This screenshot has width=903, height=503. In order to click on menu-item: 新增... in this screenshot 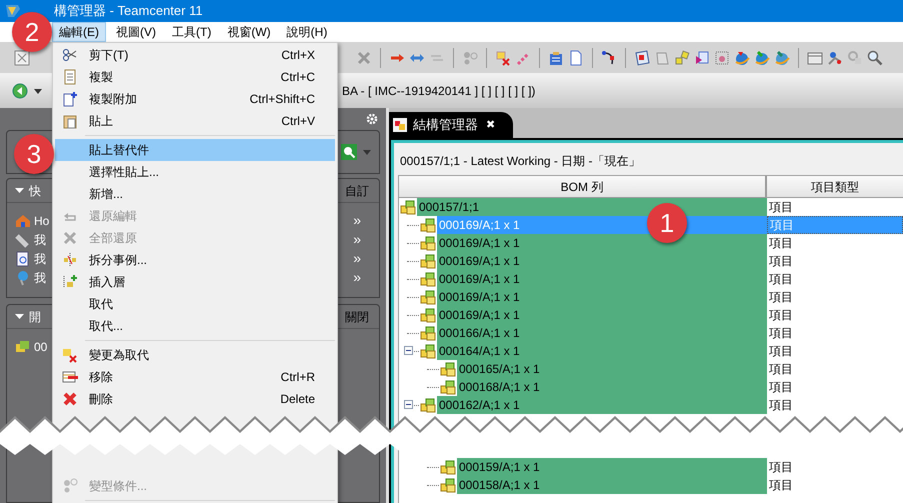, I will do `click(195, 194)`.